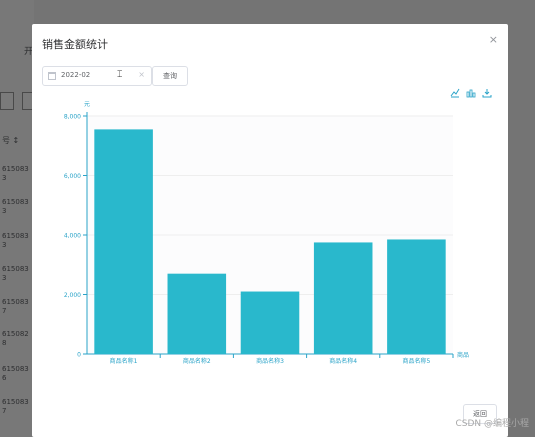 The width and height of the screenshot is (535, 437). Describe the element at coordinates (72, 117) in the screenshot. I see `y-tick-label: 8,000` at that location.